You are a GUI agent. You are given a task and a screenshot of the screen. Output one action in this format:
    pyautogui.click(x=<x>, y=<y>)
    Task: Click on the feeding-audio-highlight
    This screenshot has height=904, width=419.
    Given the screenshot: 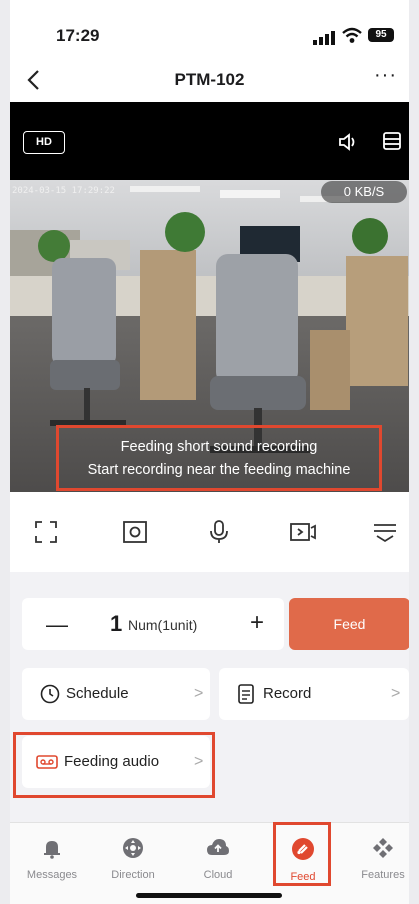 What is the action you would take?
    pyautogui.click(x=114, y=765)
    